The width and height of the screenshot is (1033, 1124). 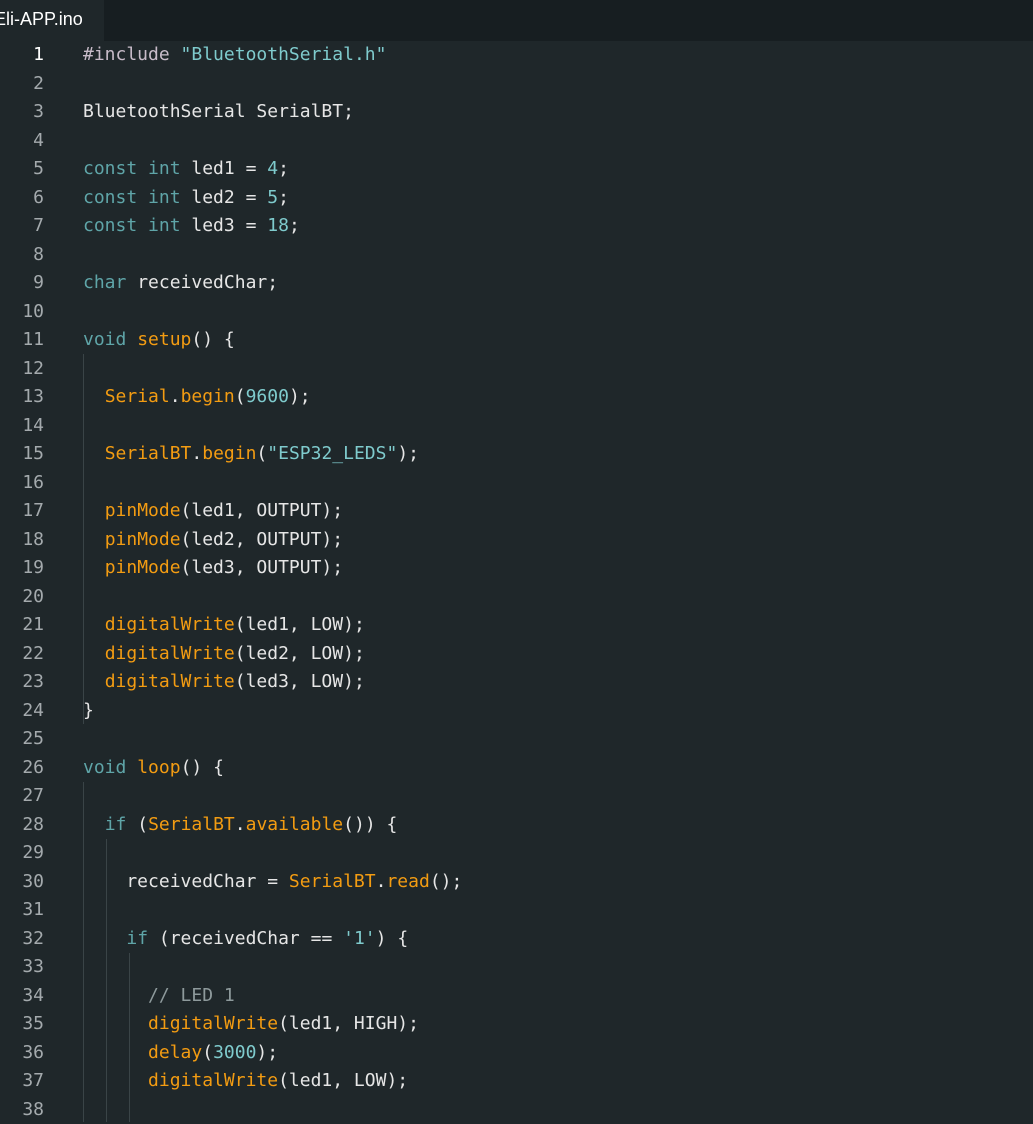 What do you see at coordinates (516, 141) in the screenshot?
I see `code-line: 4` at bounding box center [516, 141].